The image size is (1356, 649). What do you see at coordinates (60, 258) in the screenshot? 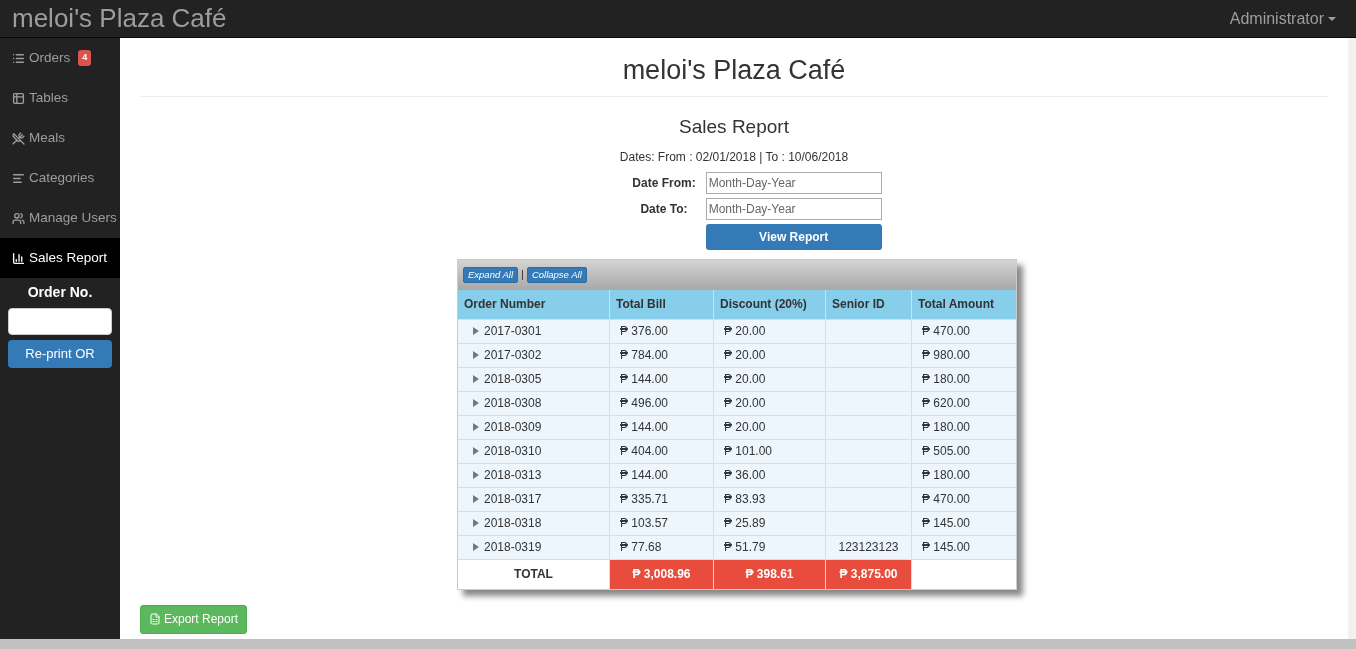
I see `sidebar-item: Sales Report` at bounding box center [60, 258].